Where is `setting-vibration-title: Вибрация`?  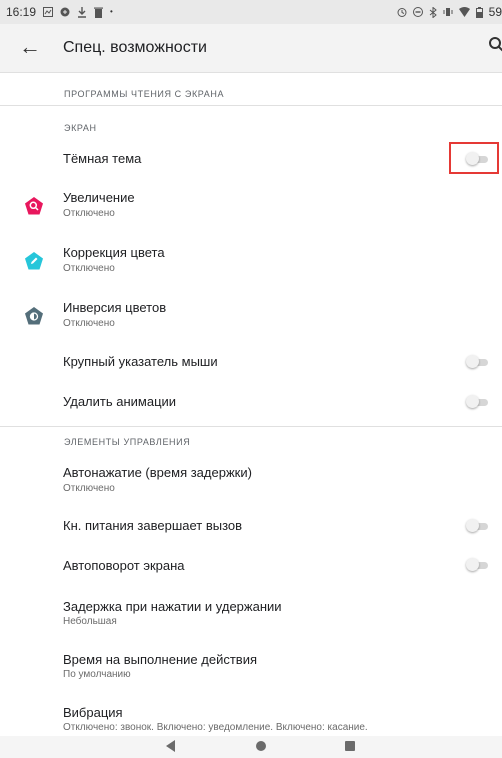
setting-vibration-title: Вибрация is located at coordinates (93, 712).